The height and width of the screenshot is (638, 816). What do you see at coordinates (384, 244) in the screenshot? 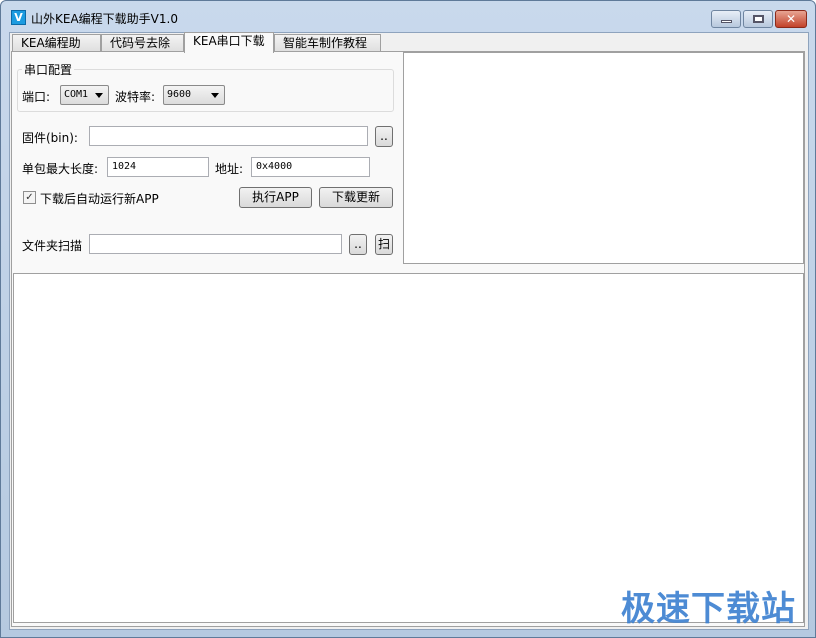
I see `scan-button: 扫` at bounding box center [384, 244].